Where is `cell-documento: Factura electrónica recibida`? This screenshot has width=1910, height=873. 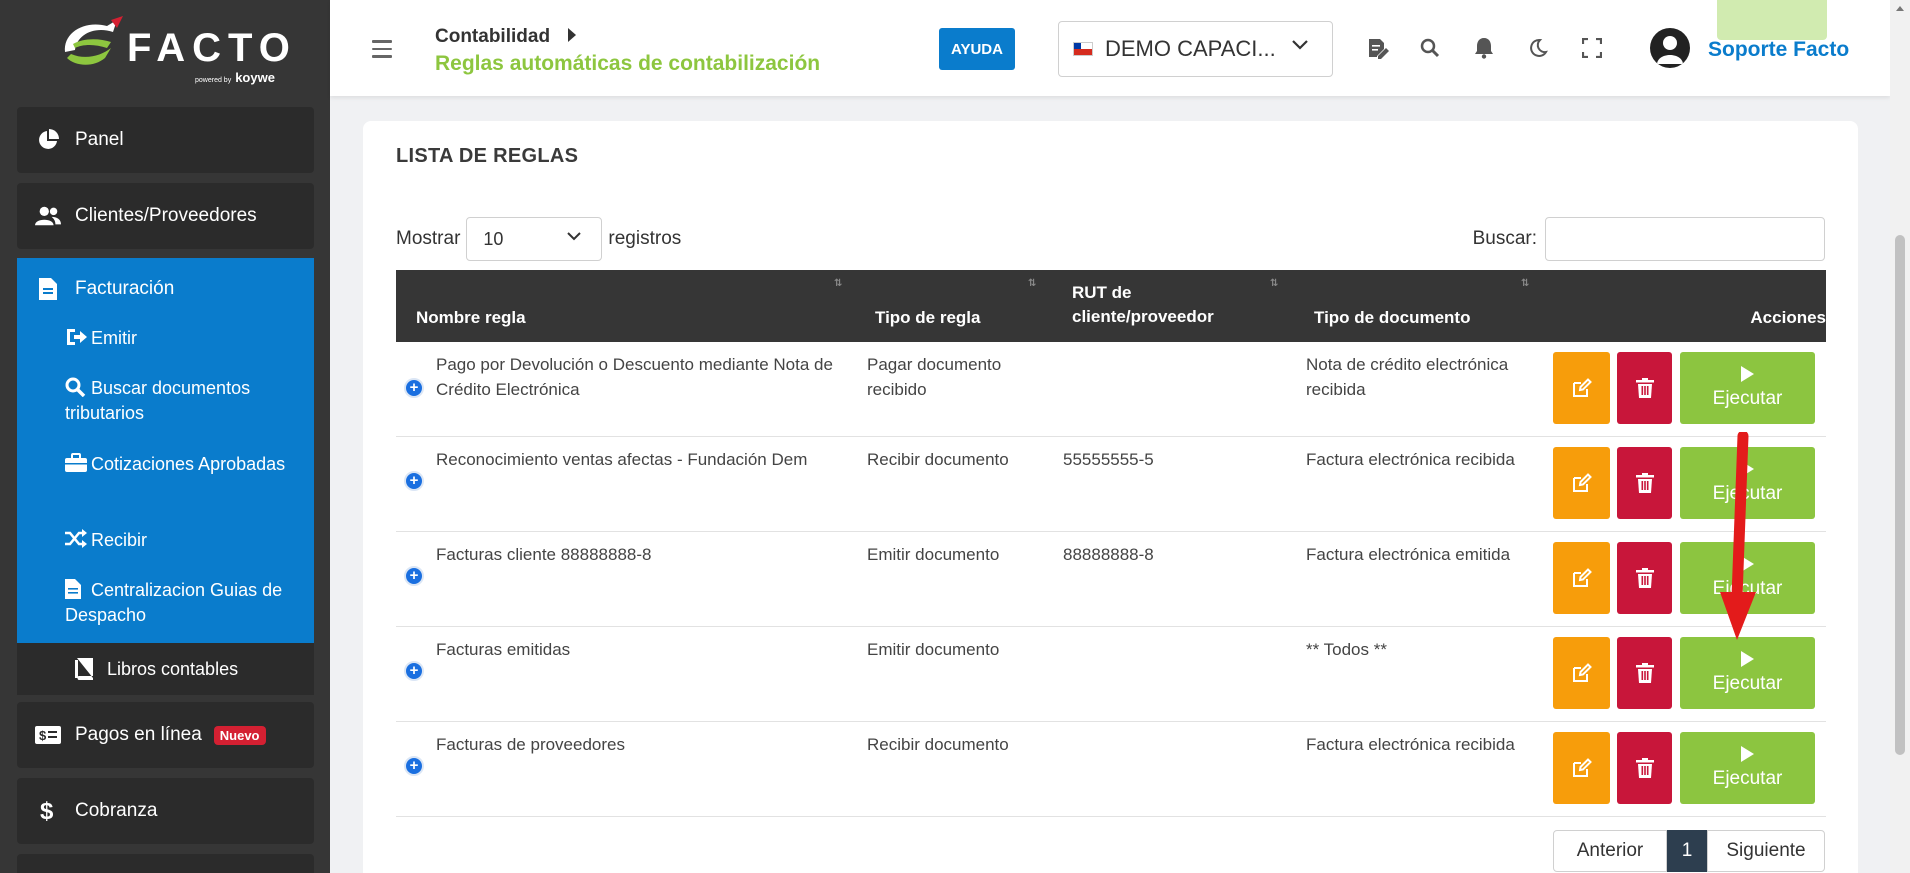
cell-documento: Factura electrónica recibida is located at coordinates (1410, 744).